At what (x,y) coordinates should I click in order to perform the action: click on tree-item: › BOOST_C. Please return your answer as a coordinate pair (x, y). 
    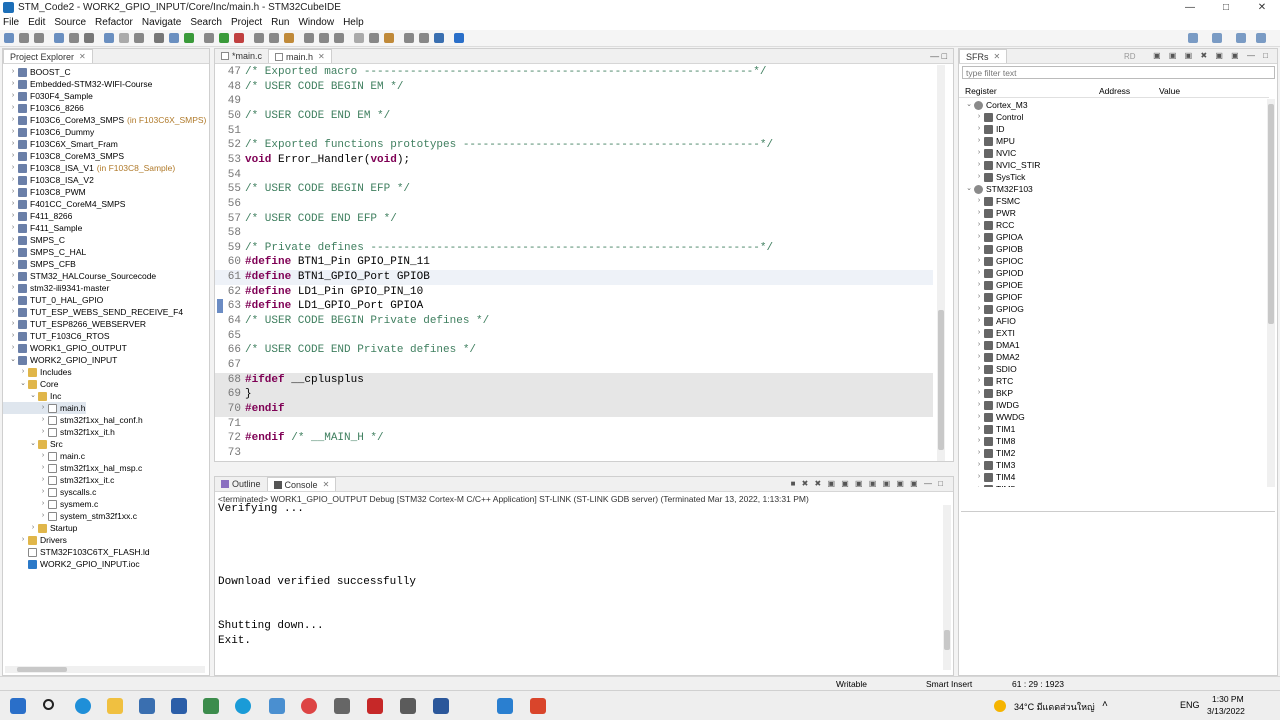
    Looking at the image, I should click on (37, 72).